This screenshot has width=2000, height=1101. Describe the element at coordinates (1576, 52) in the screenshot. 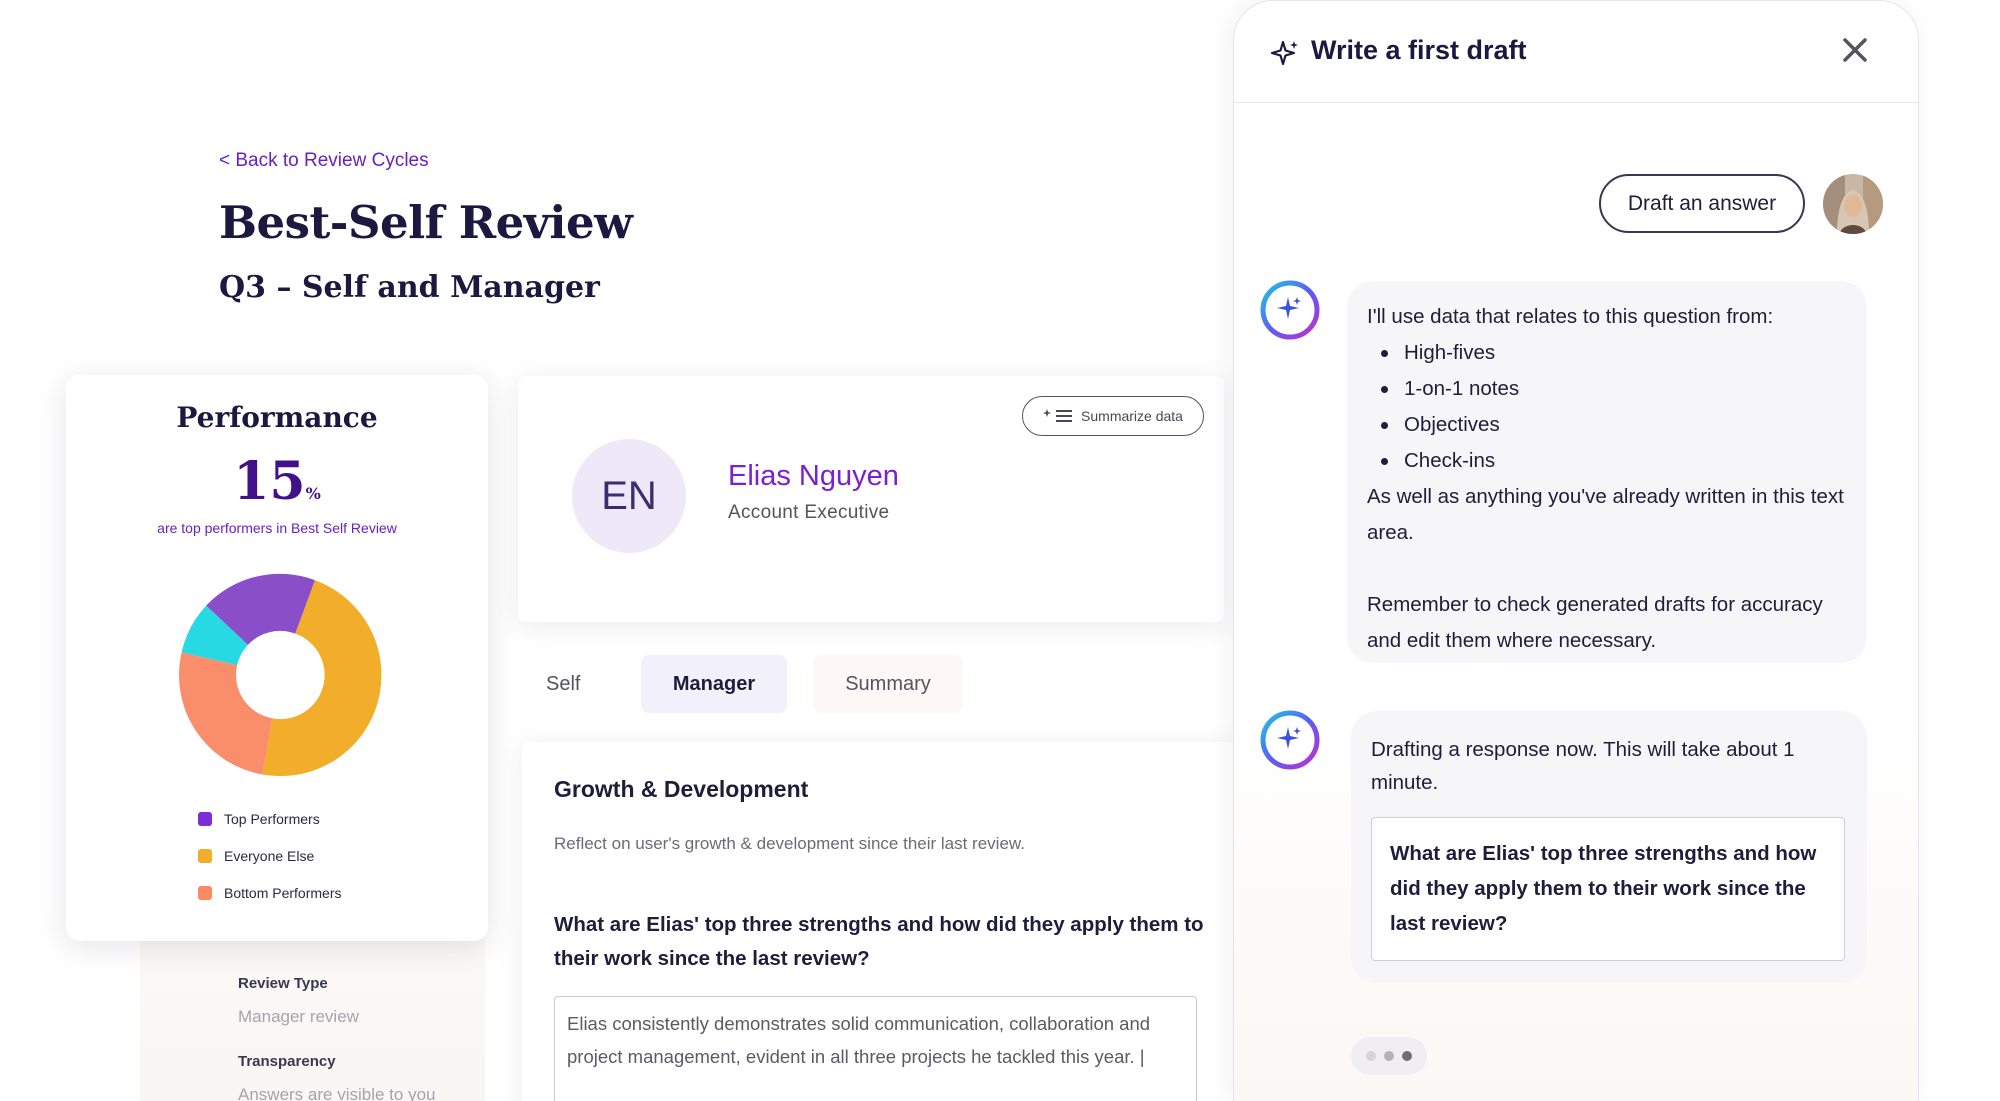

I see `panel-header: Write a first draft` at that location.